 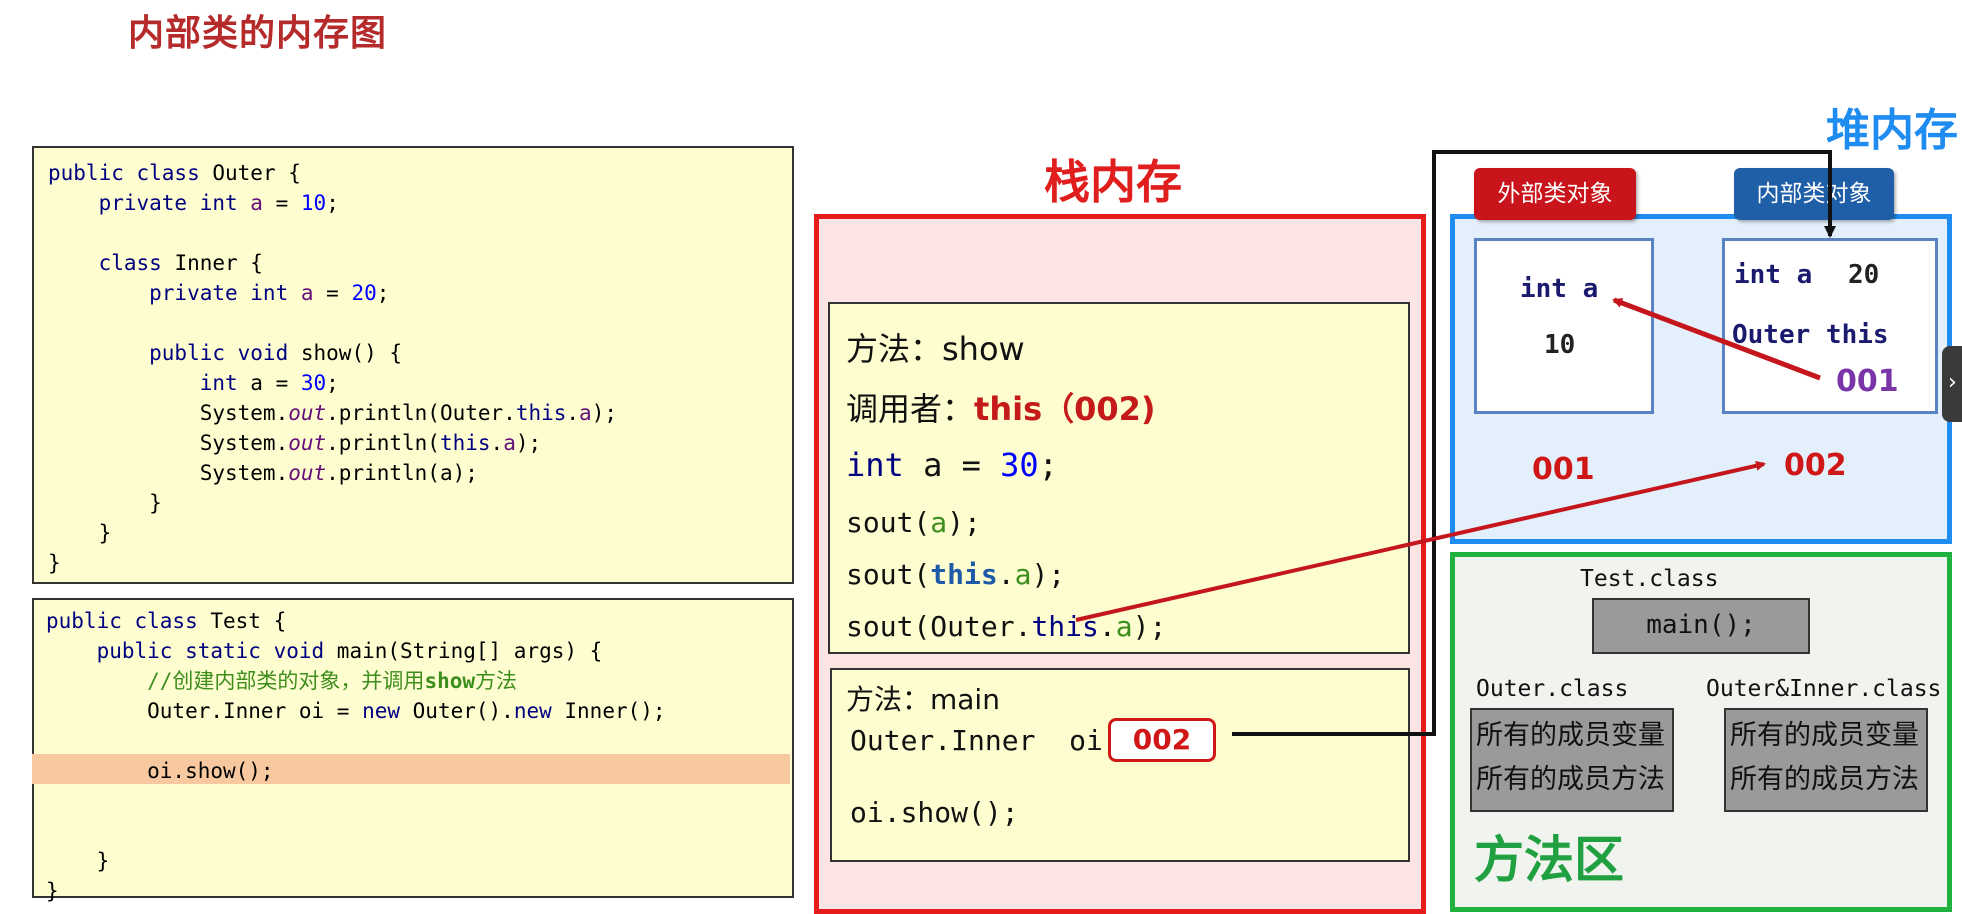 What do you see at coordinates (1716, 339) in the screenshot?
I see `outer-this-to-outer-field-arrow` at bounding box center [1716, 339].